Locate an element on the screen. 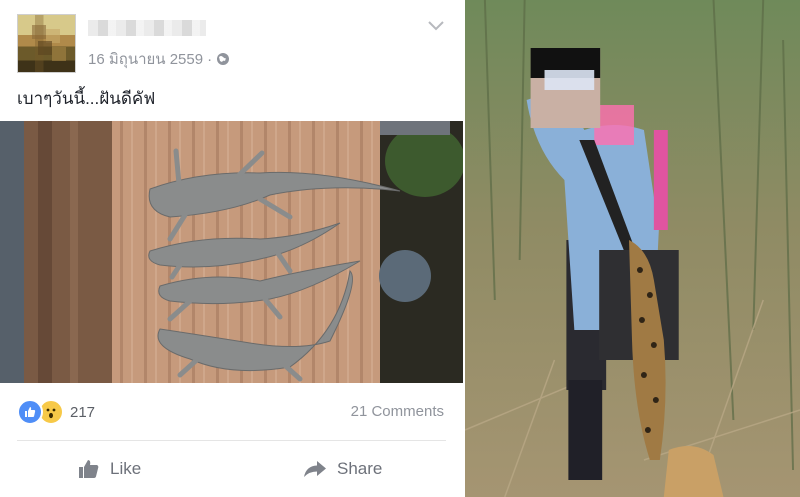  like-button: Like is located at coordinates (109, 469).